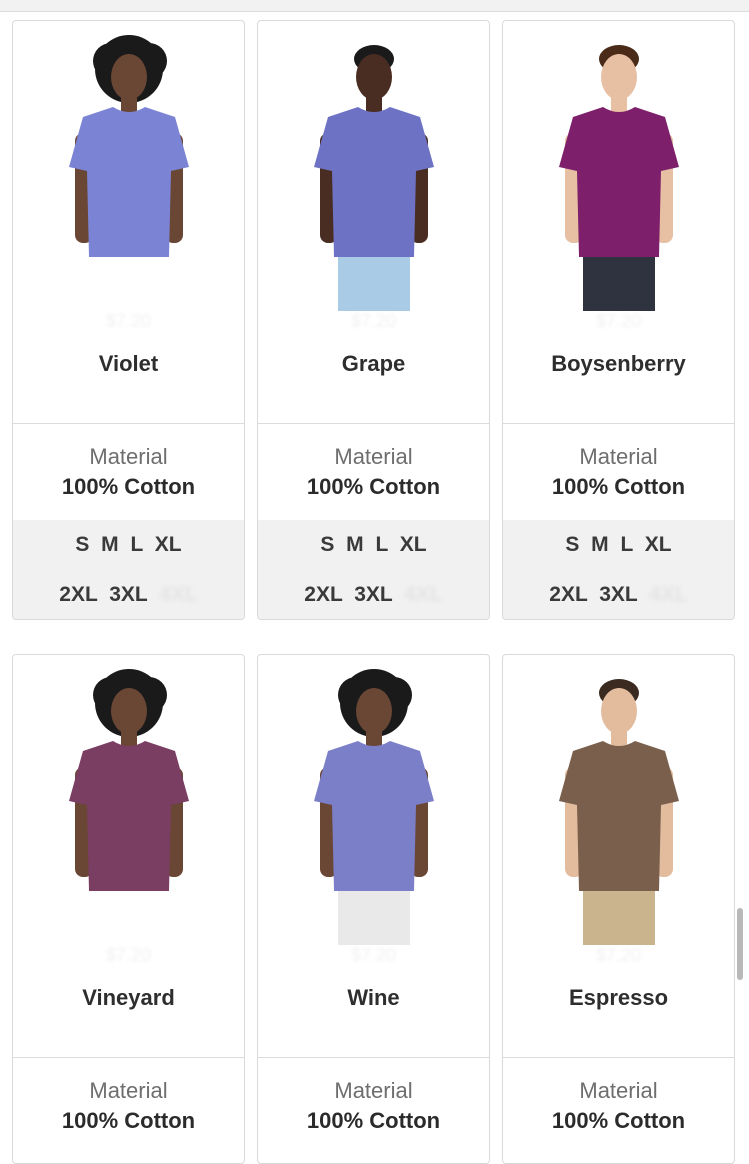 The height and width of the screenshot is (1164, 749). What do you see at coordinates (128, 998) in the screenshot?
I see `product-name: Vineyard` at bounding box center [128, 998].